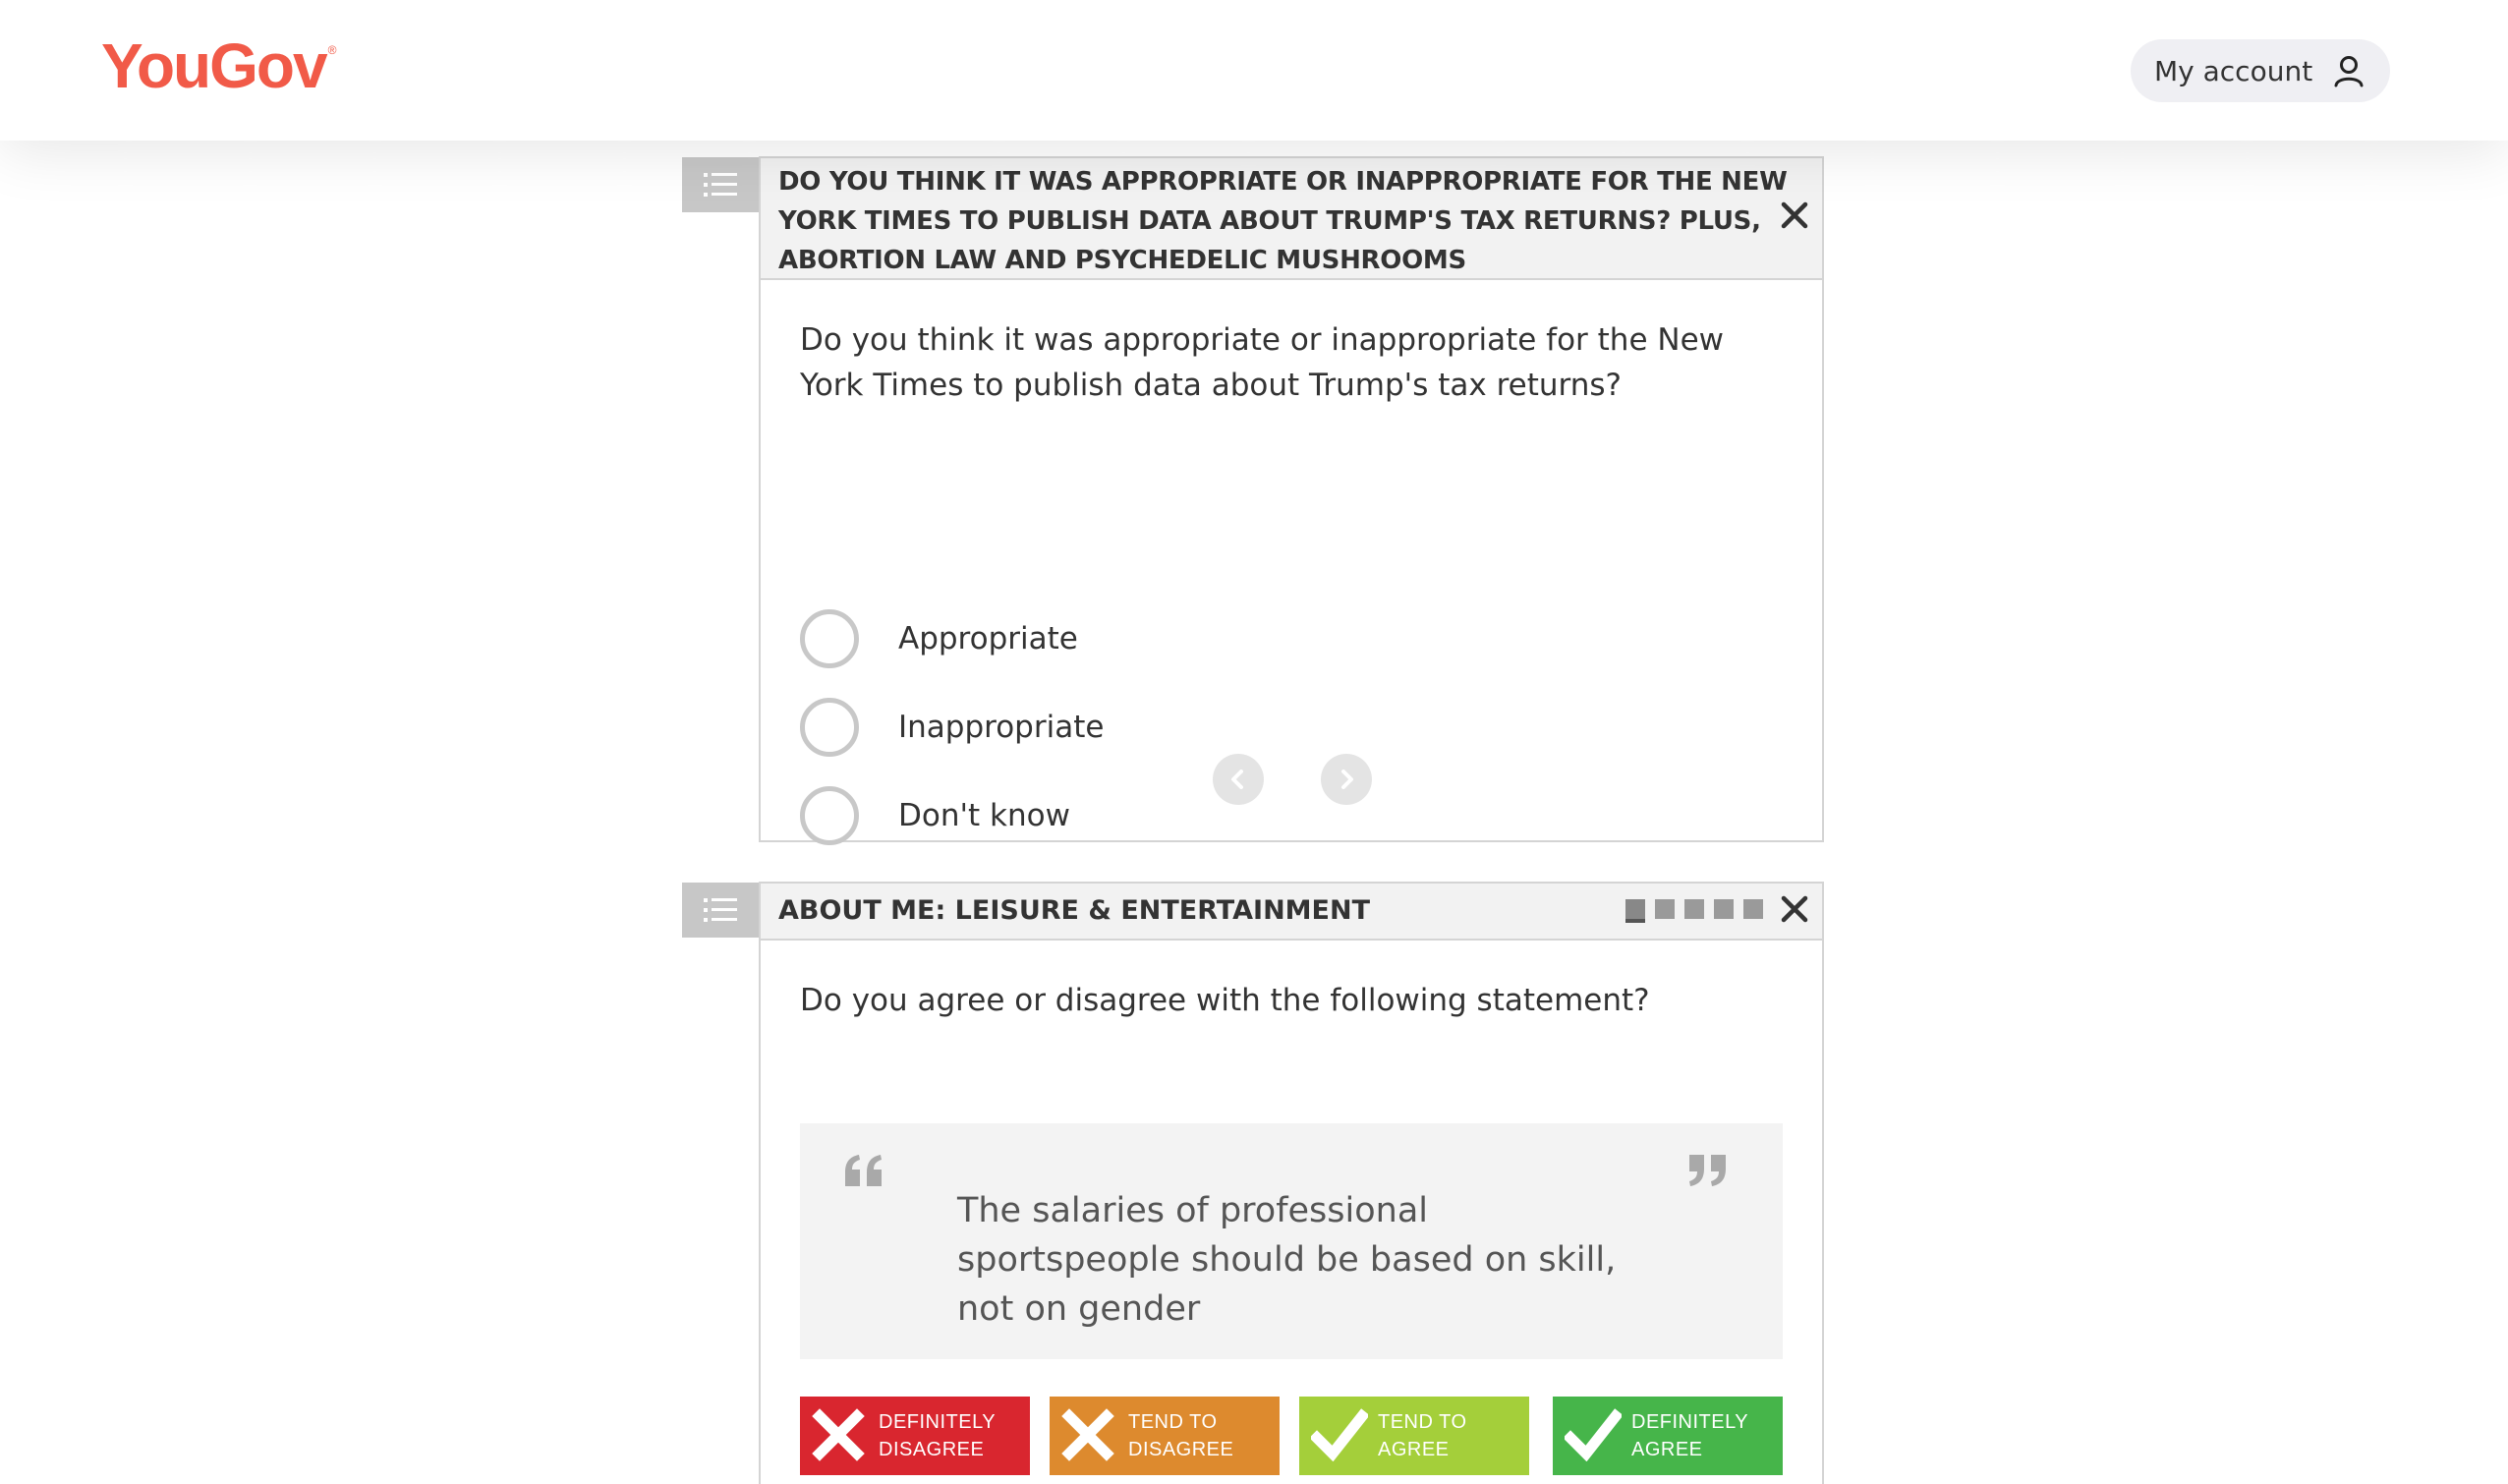  What do you see at coordinates (2349, 71) in the screenshot?
I see `user-icon` at bounding box center [2349, 71].